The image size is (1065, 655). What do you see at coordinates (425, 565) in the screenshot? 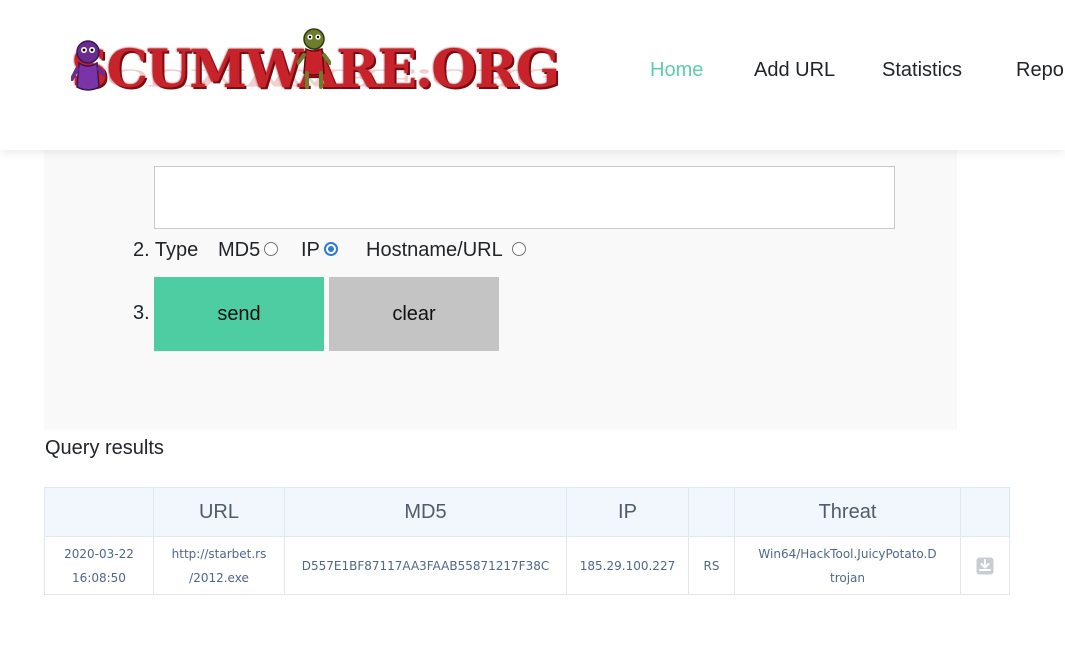
I see `cell-md5: D557E1BF87117AA3FAAB55871217F38C` at bounding box center [425, 565].